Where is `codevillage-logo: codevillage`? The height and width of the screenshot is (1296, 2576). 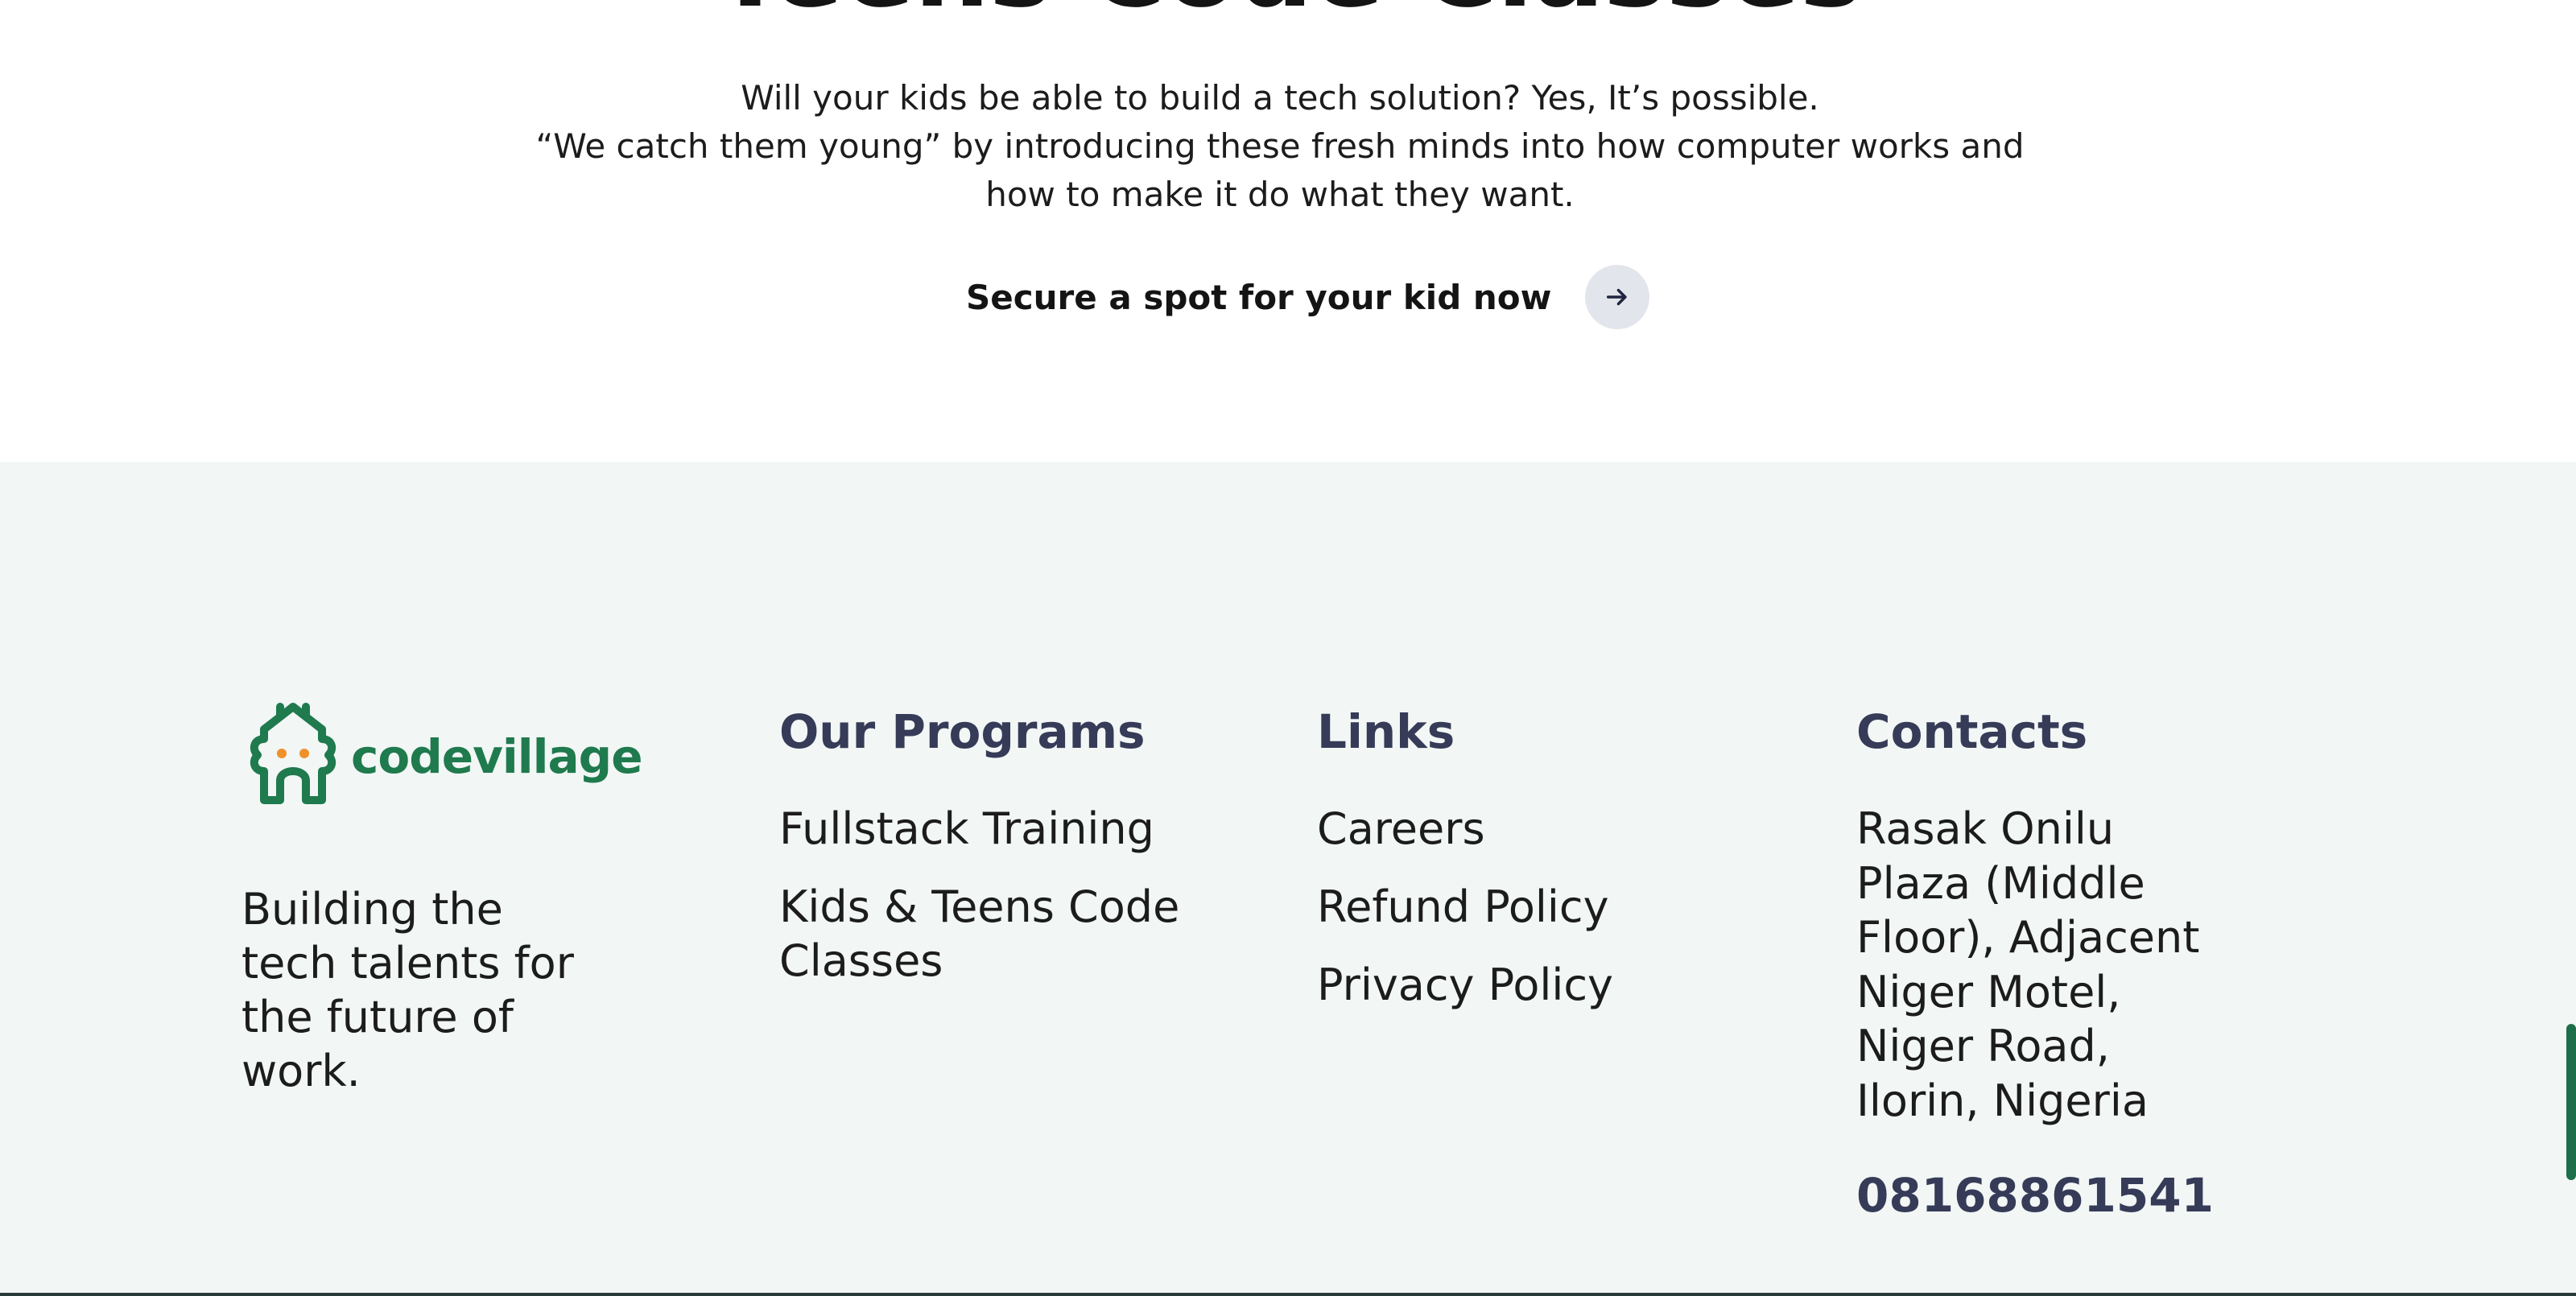
codevillage-logo: codevillage is located at coordinates (451, 757).